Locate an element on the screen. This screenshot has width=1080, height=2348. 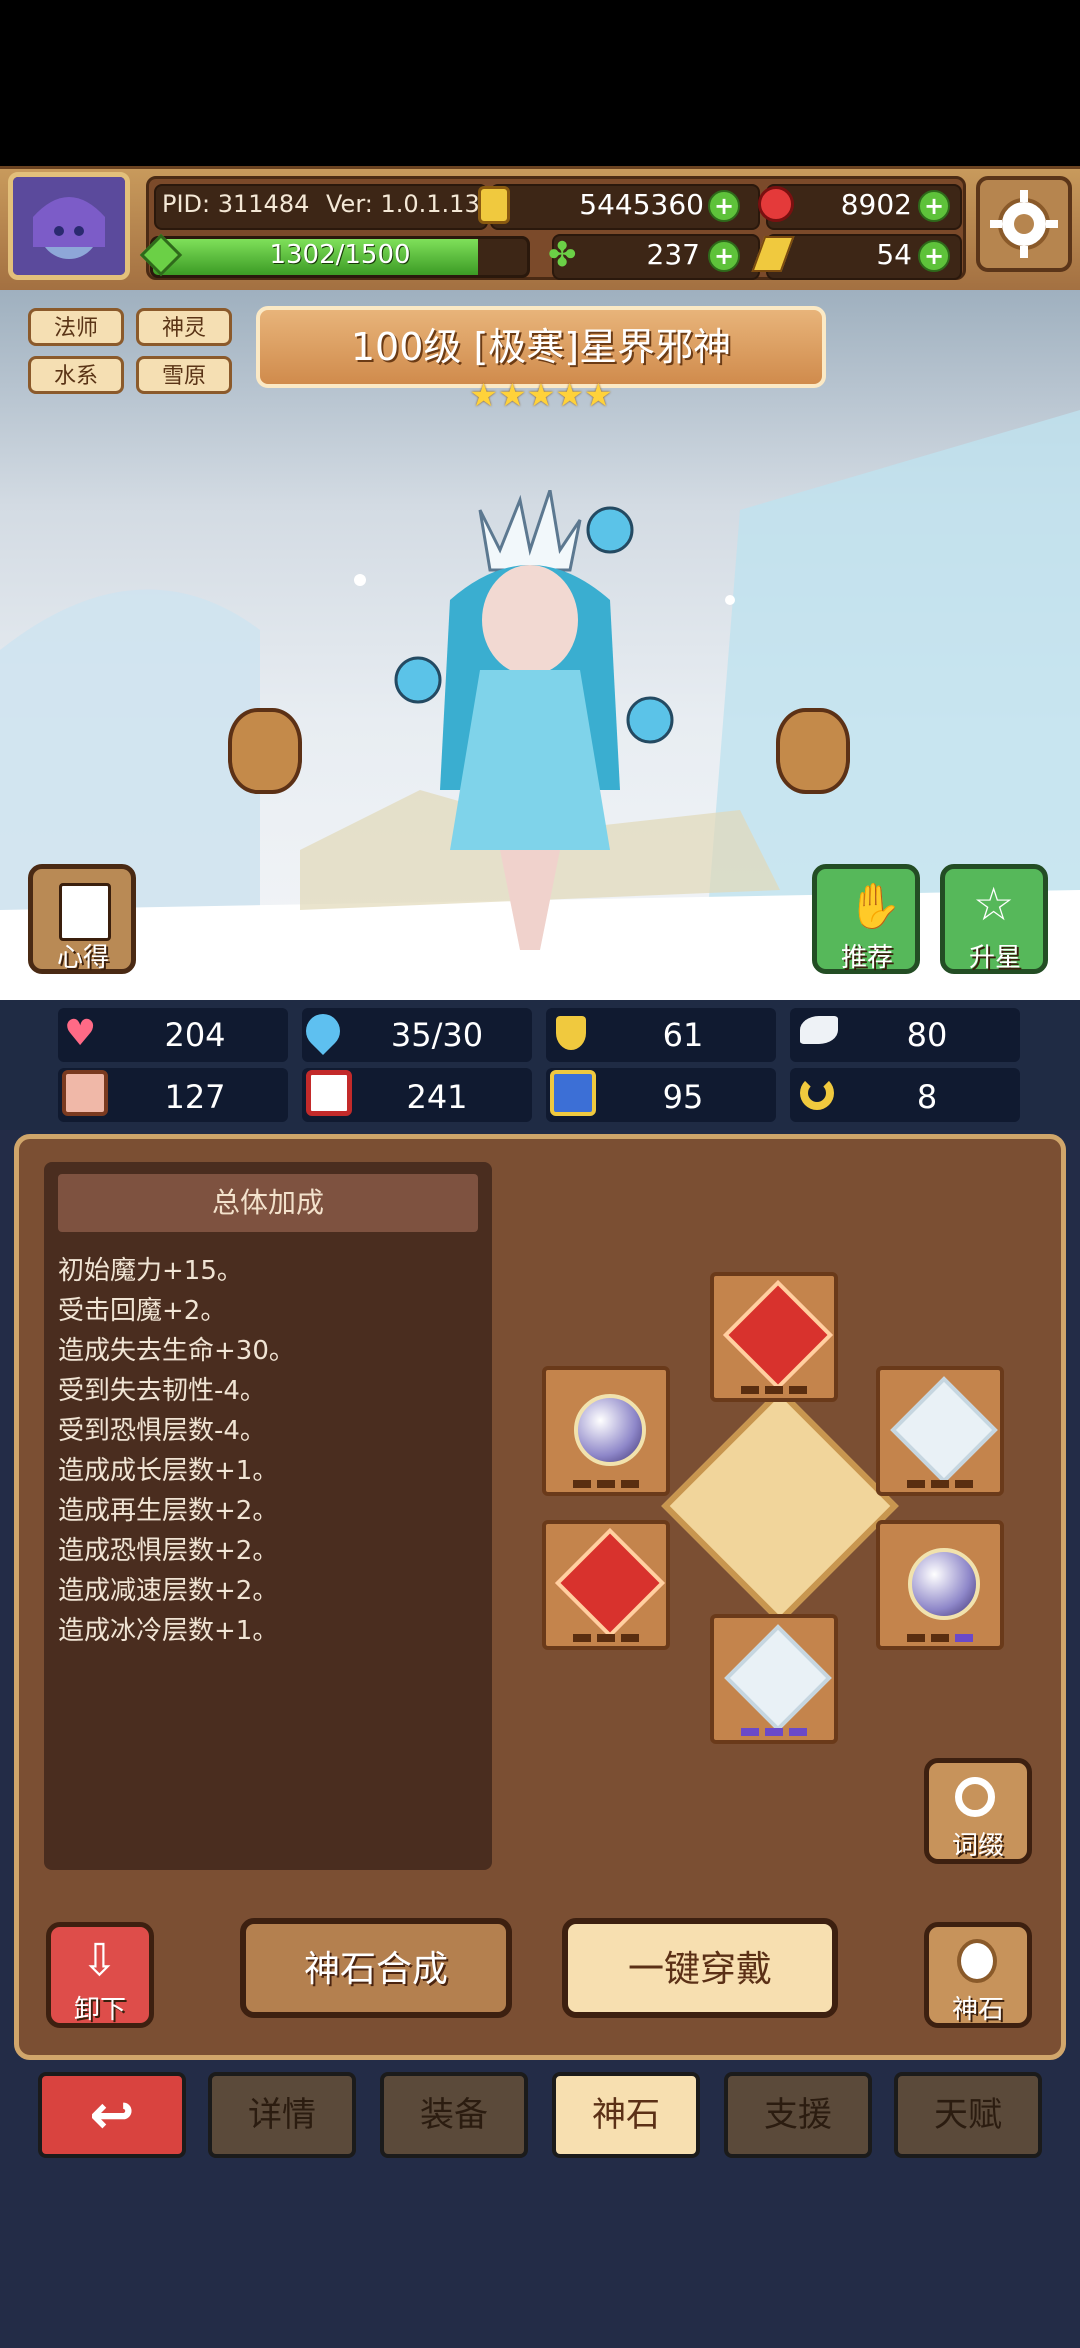
stat-luck-value: 8 is located at coordinates (927, 1097).